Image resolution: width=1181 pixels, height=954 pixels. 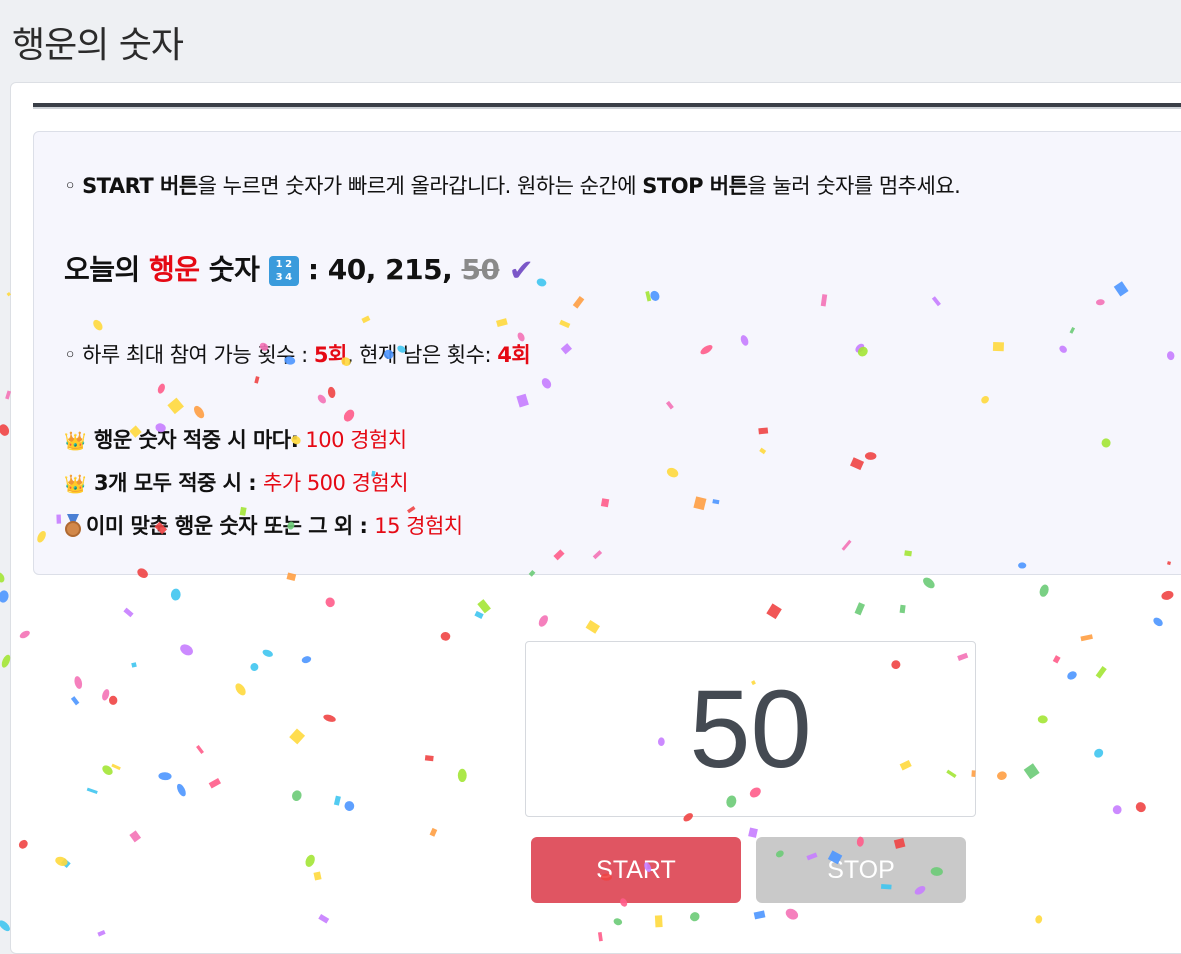 I want to click on limit-remaining-value: 4회, so click(x=514, y=355).